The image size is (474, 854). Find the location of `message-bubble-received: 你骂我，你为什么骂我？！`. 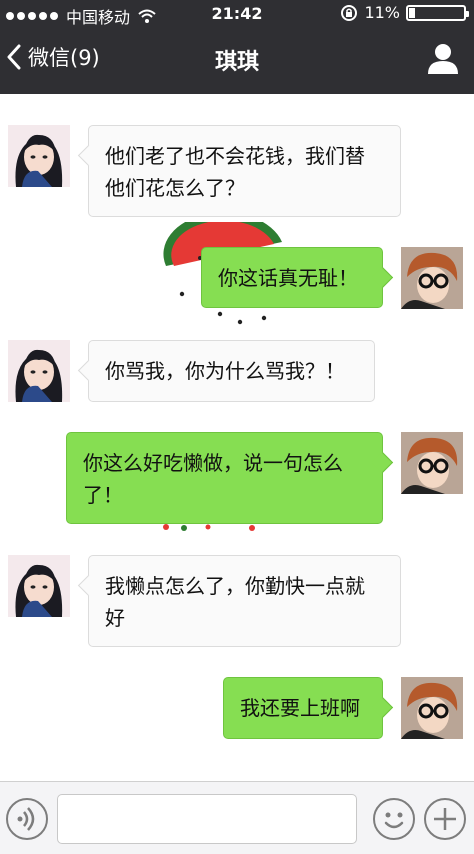

message-bubble-received: 你骂我，你为什么骂我？！ is located at coordinates (231, 371).